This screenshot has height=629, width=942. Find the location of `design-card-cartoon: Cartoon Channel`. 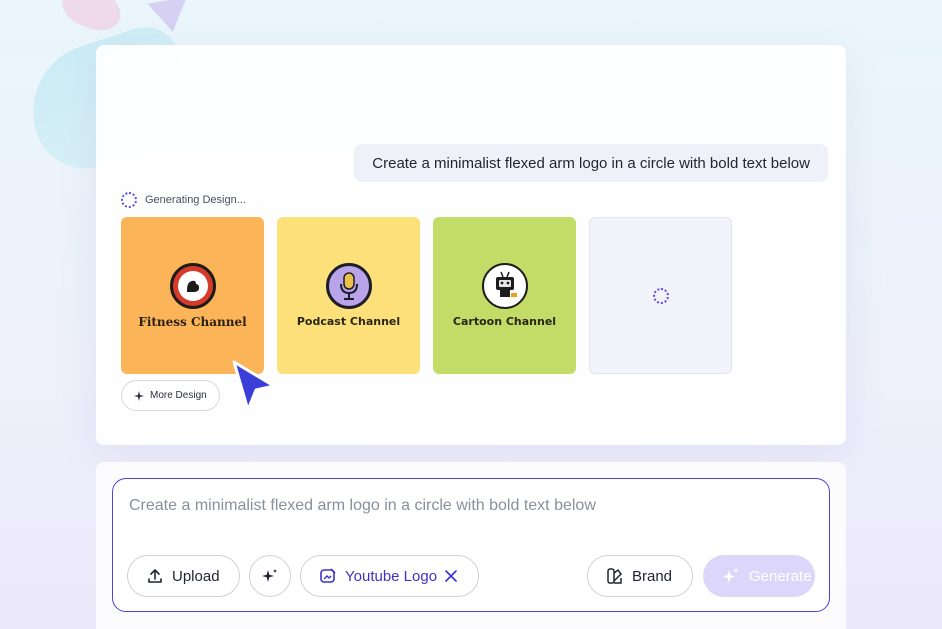

design-card-cartoon: Cartoon Channel is located at coordinates (504, 295).